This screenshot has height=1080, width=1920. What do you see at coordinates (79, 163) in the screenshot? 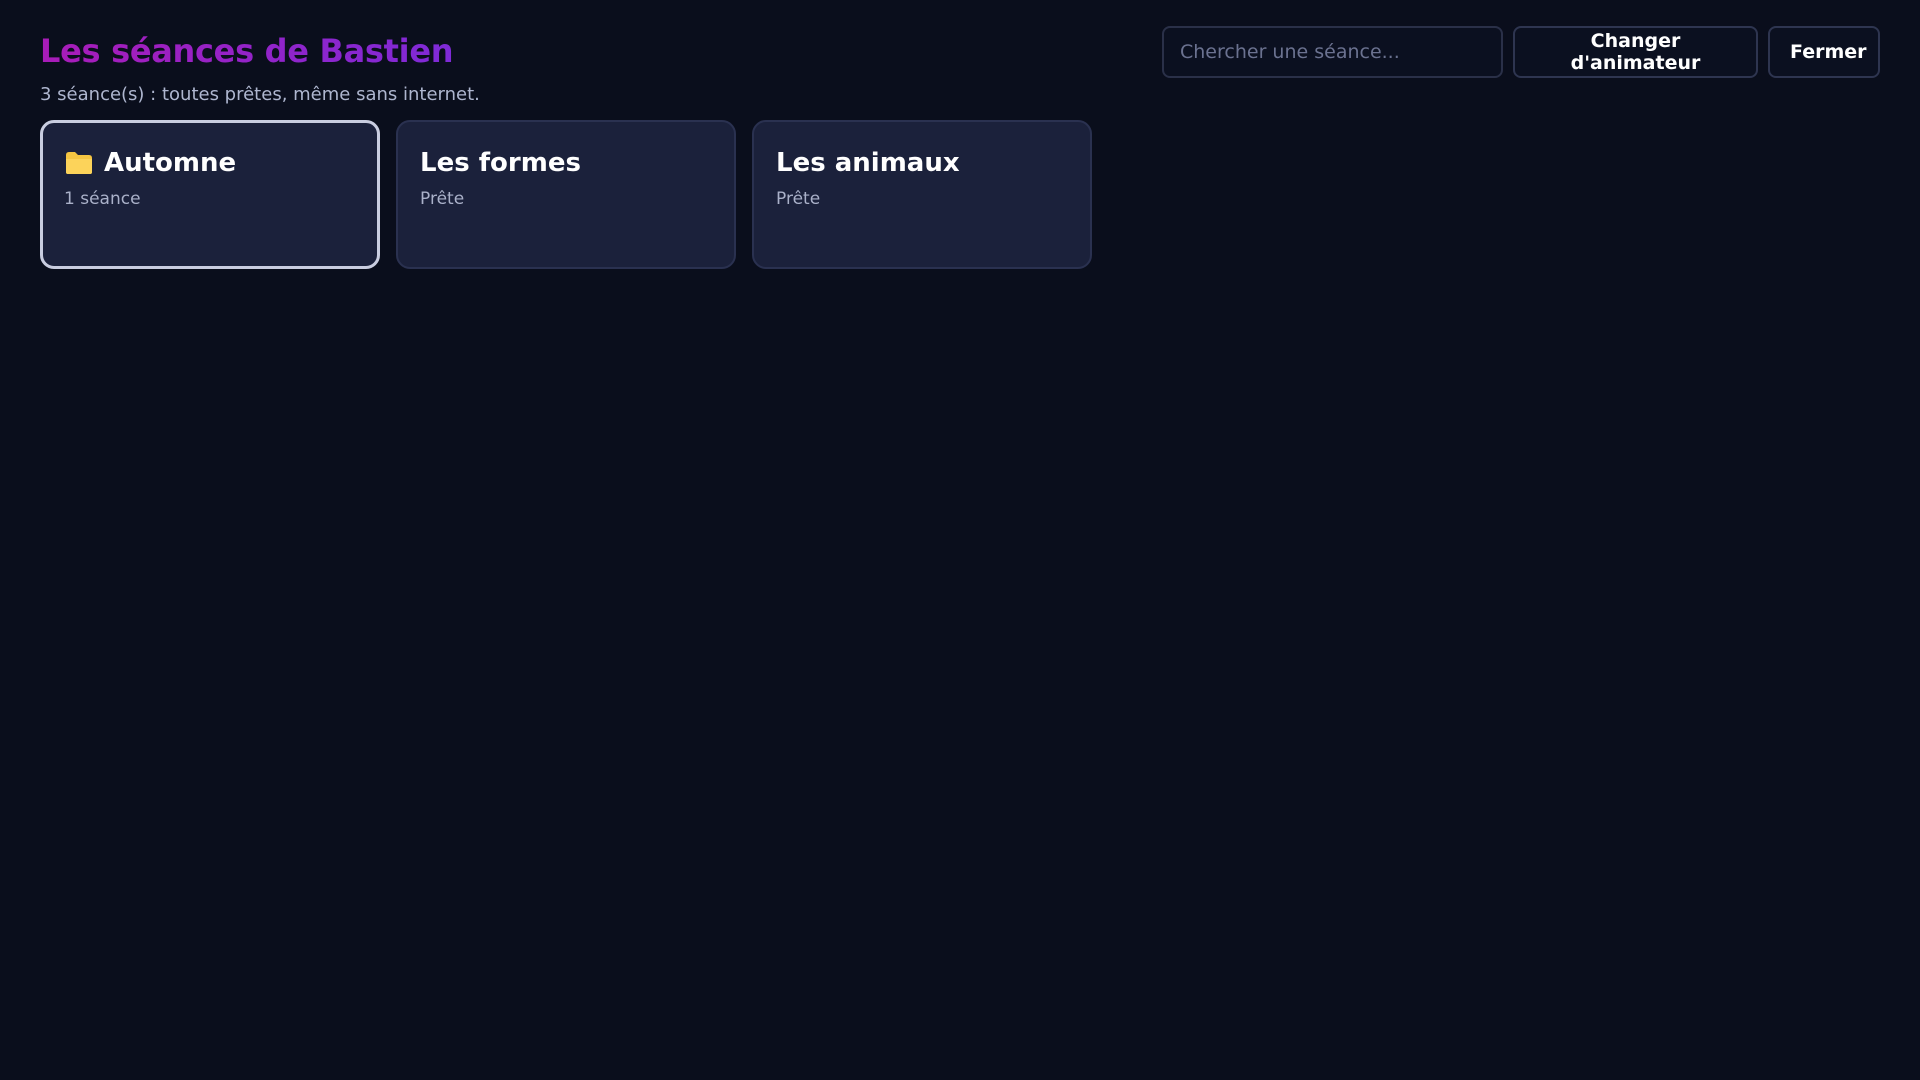
I see `folder-icon` at bounding box center [79, 163].